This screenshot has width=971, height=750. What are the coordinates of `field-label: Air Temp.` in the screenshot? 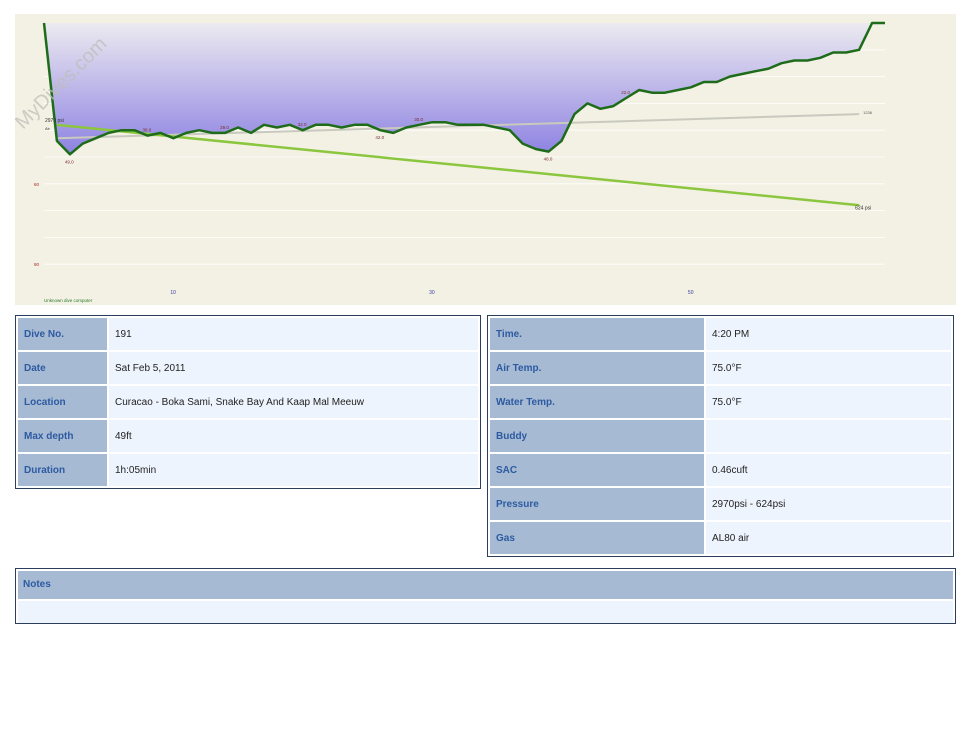 It's located at (597, 368).